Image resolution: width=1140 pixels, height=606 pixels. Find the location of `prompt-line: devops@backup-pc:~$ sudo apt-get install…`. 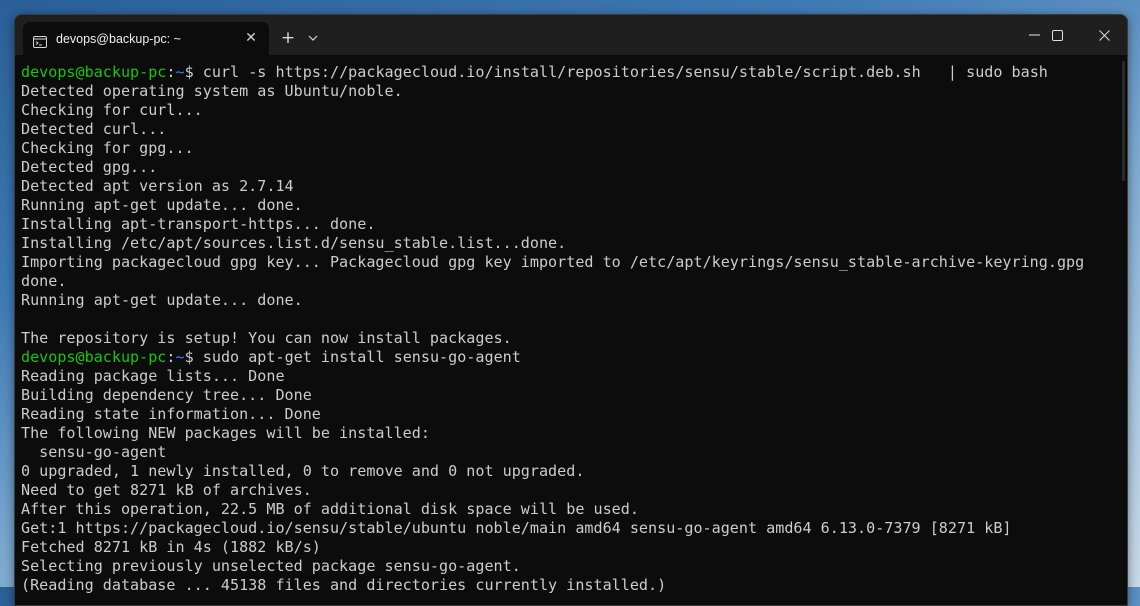

prompt-line: devops@backup-pc:~$ sudo apt-get install… is located at coordinates (271, 357).